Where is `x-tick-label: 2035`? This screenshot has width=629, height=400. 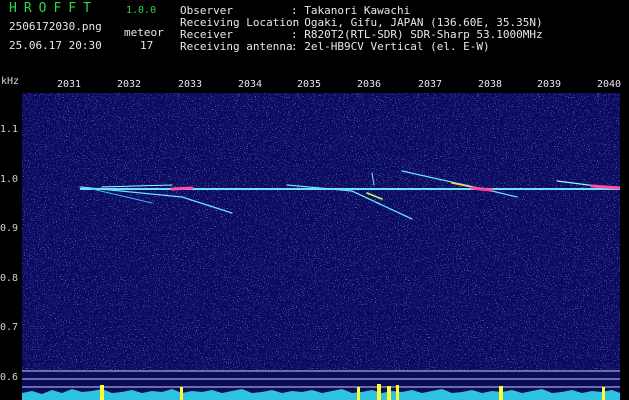 x-tick-label: 2035 is located at coordinates (309, 84).